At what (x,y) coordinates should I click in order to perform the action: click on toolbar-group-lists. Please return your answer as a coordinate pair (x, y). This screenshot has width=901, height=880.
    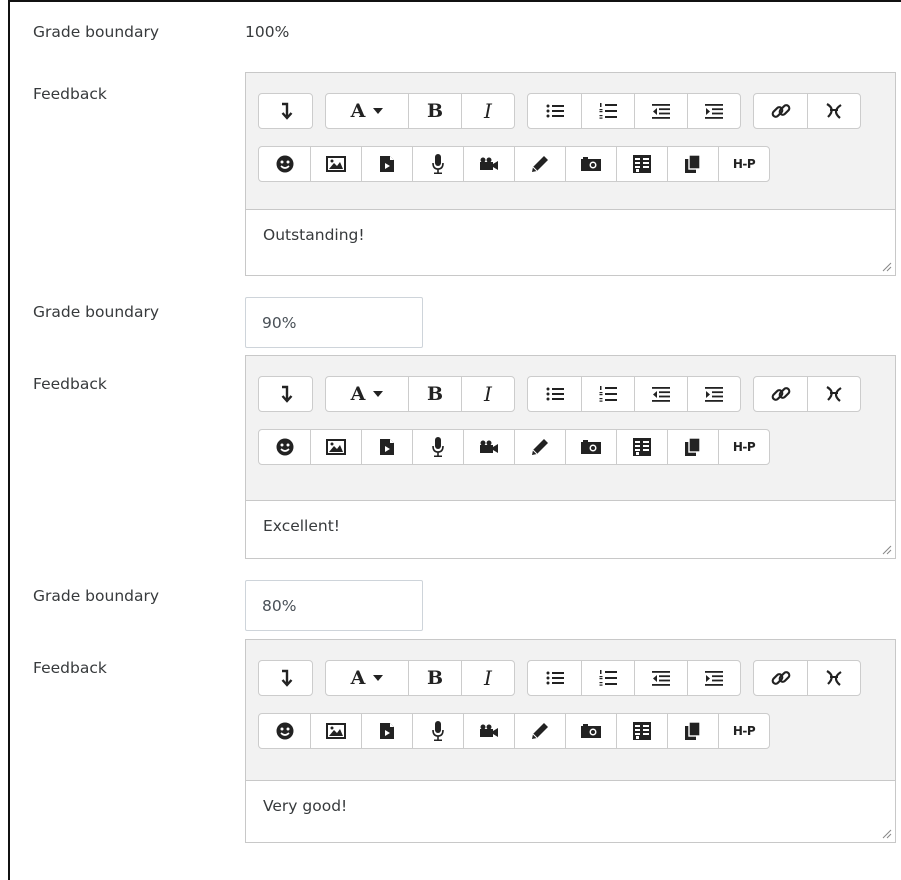
    Looking at the image, I should click on (634, 111).